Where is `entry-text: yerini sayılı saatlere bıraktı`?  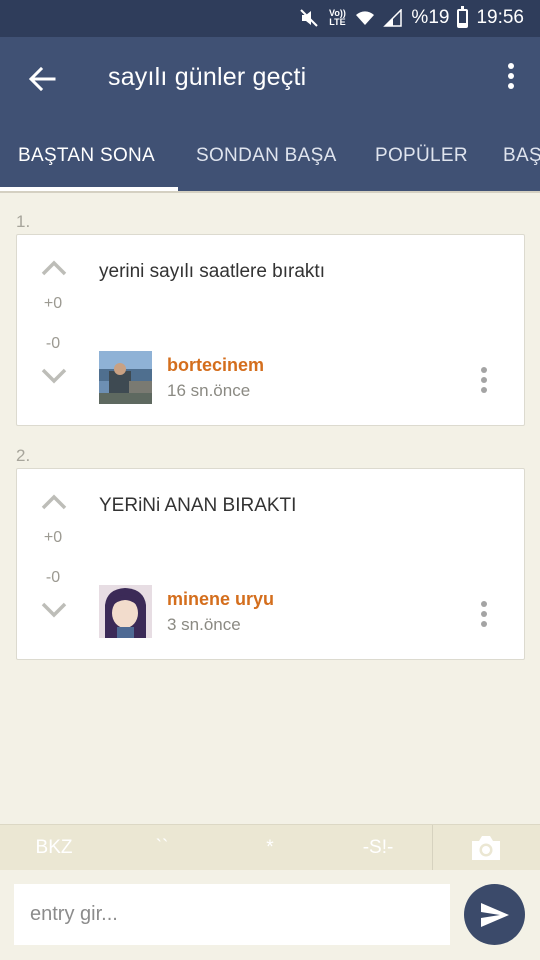 entry-text: yerini sayılı saatlere bıraktı is located at coordinates (212, 271).